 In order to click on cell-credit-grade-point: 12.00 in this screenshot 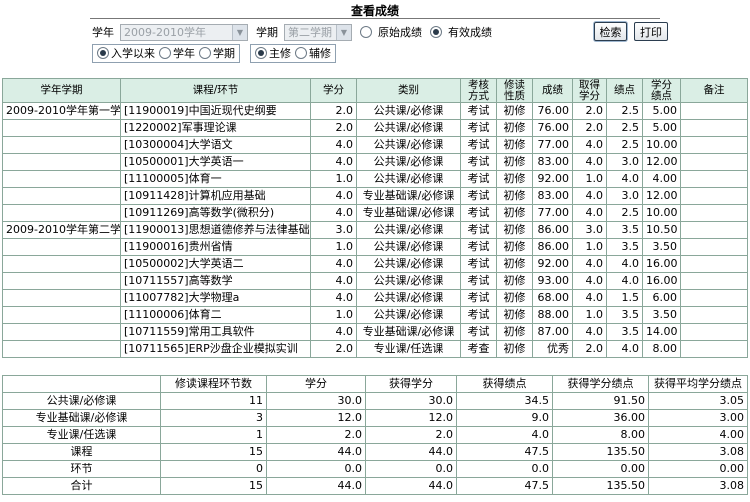, I will do `click(661, 196)`.